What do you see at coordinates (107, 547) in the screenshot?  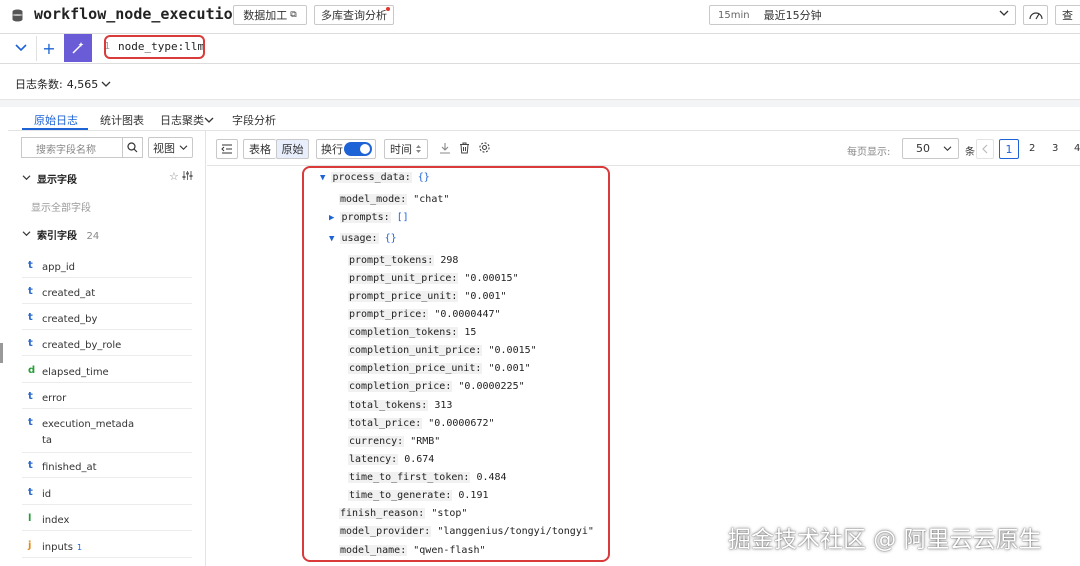 I see `field-item-inputs: j inputs 1` at bounding box center [107, 547].